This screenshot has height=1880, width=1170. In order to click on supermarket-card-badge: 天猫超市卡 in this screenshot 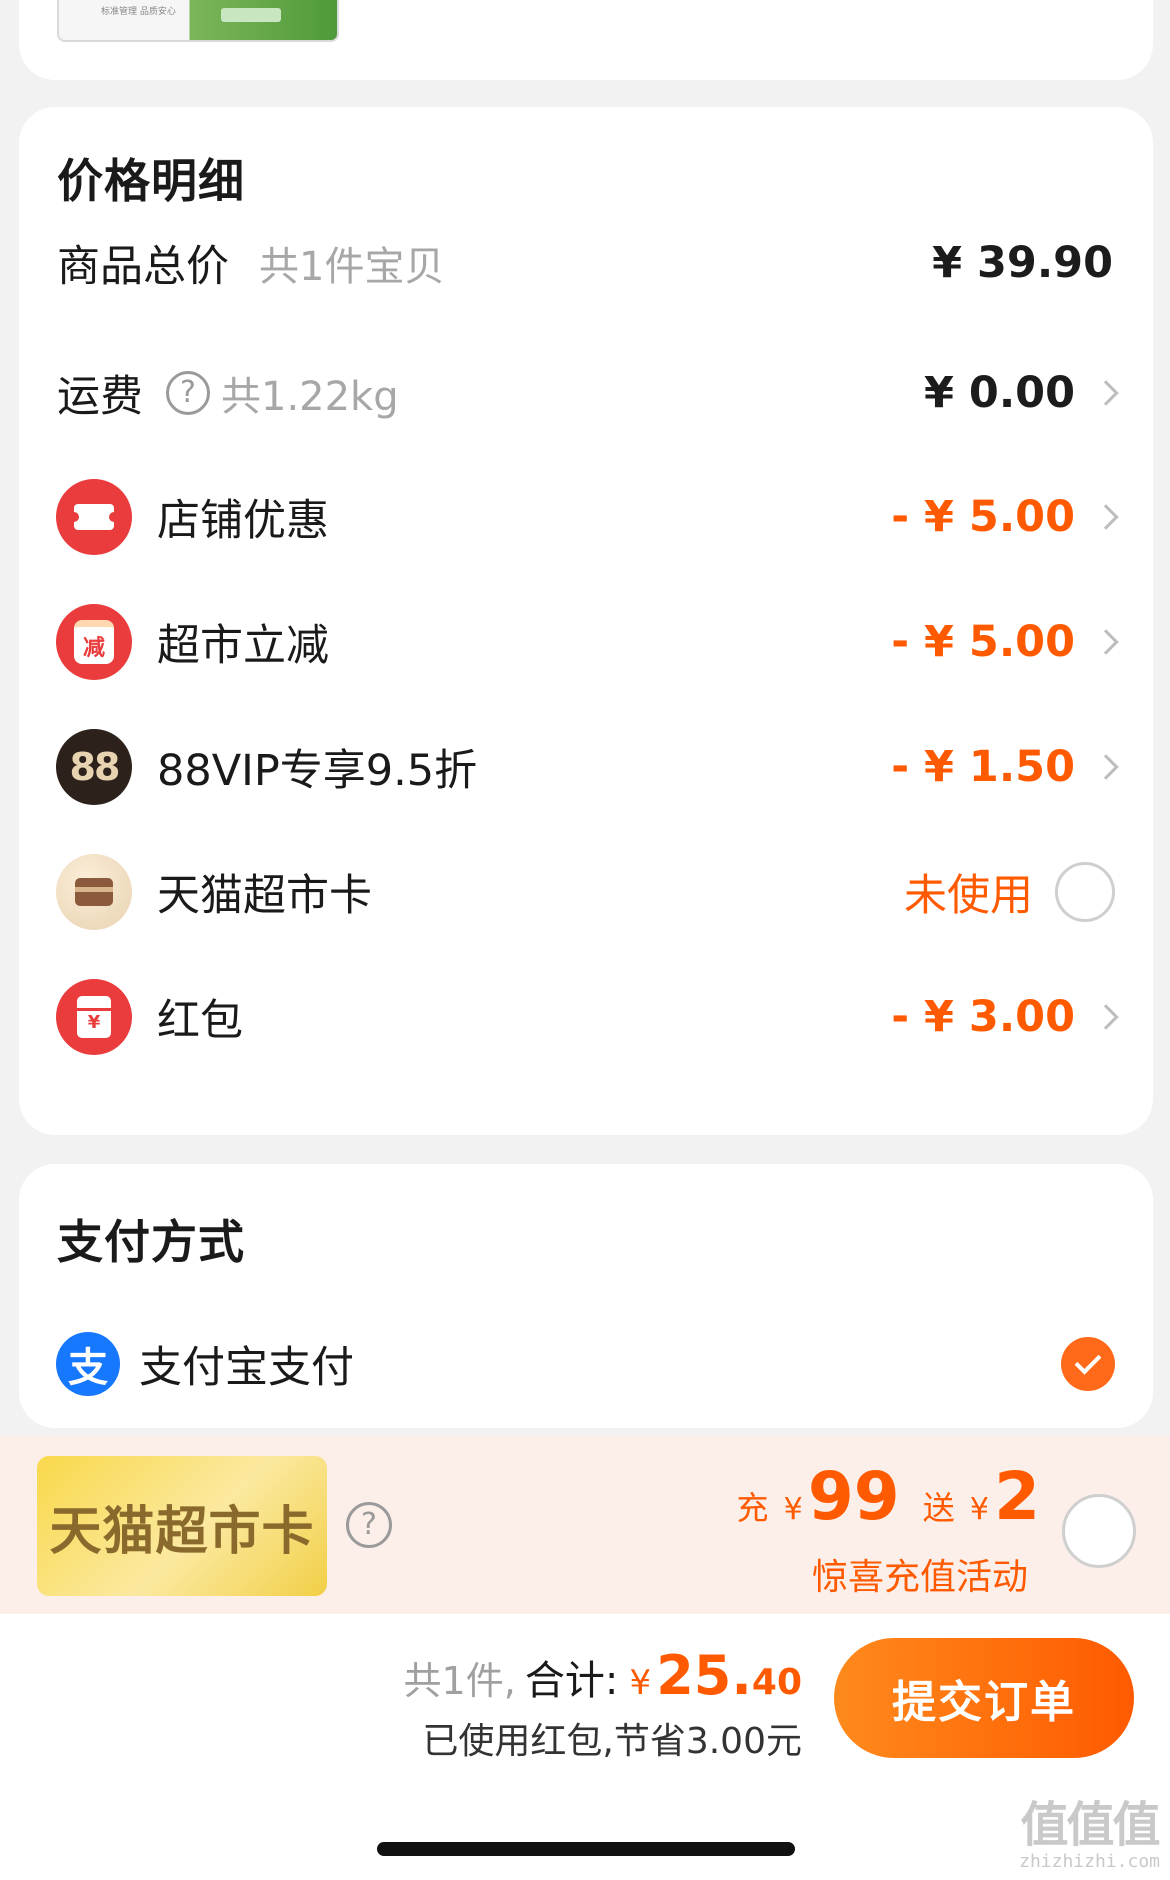, I will do `click(182, 1526)`.